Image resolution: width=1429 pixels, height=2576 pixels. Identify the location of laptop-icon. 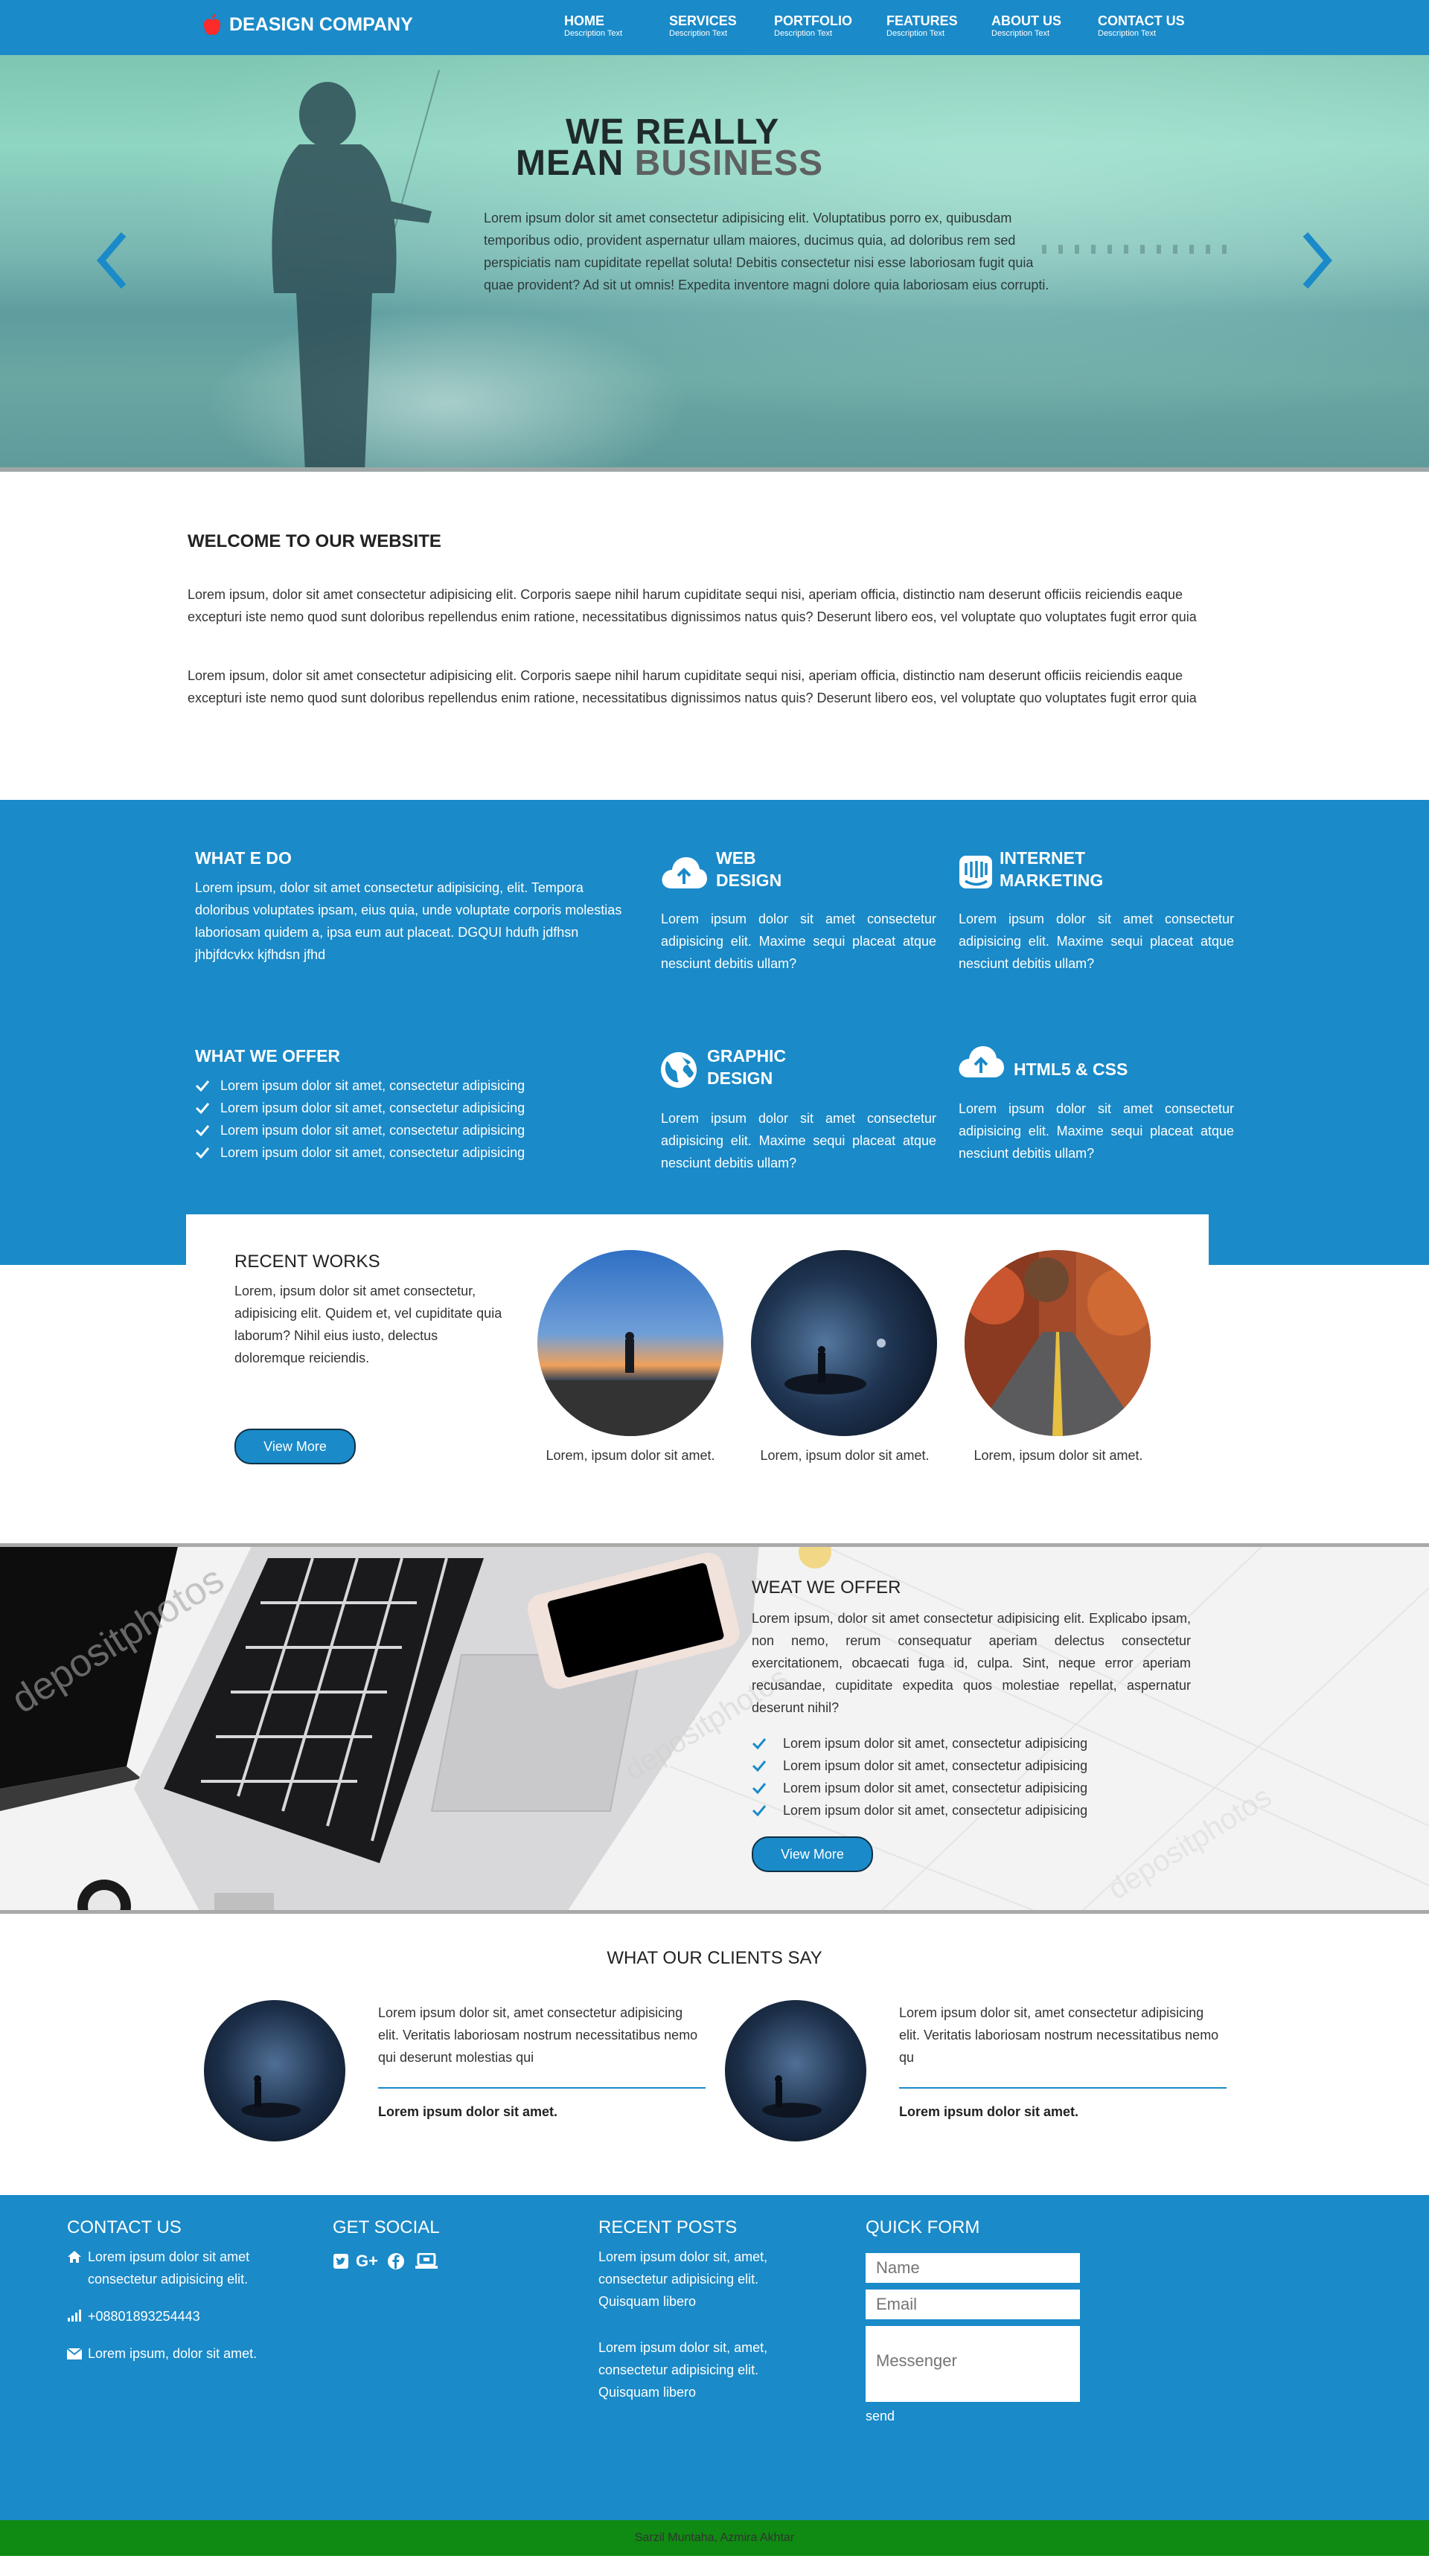
(426, 2261).